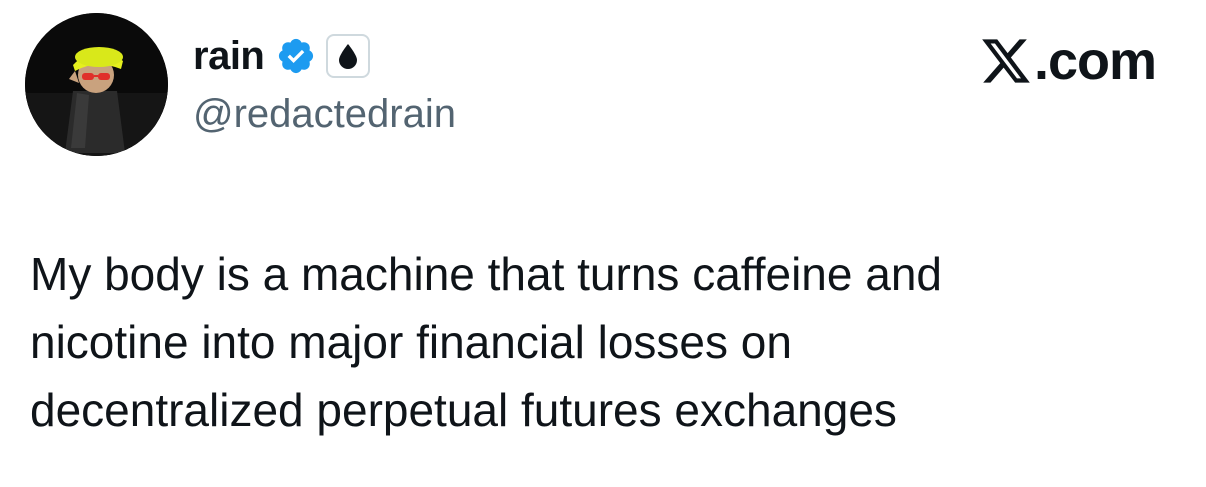 Image resolution: width=1206 pixels, height=487 pixels. I want to click on avatar-image, so click(96, 84).